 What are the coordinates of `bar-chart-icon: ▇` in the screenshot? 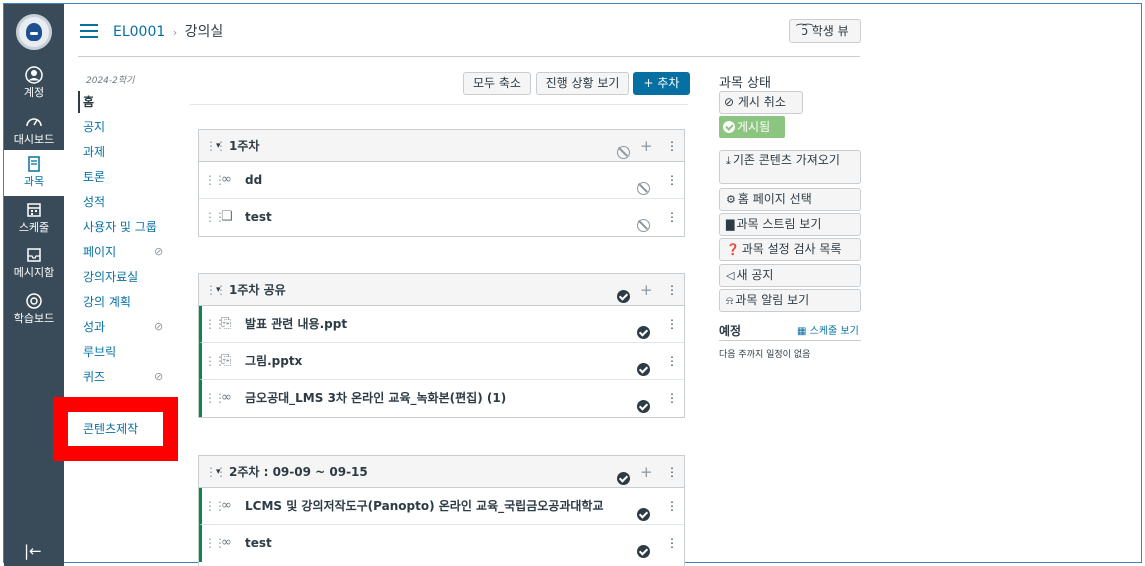 It's located at (730, 224).